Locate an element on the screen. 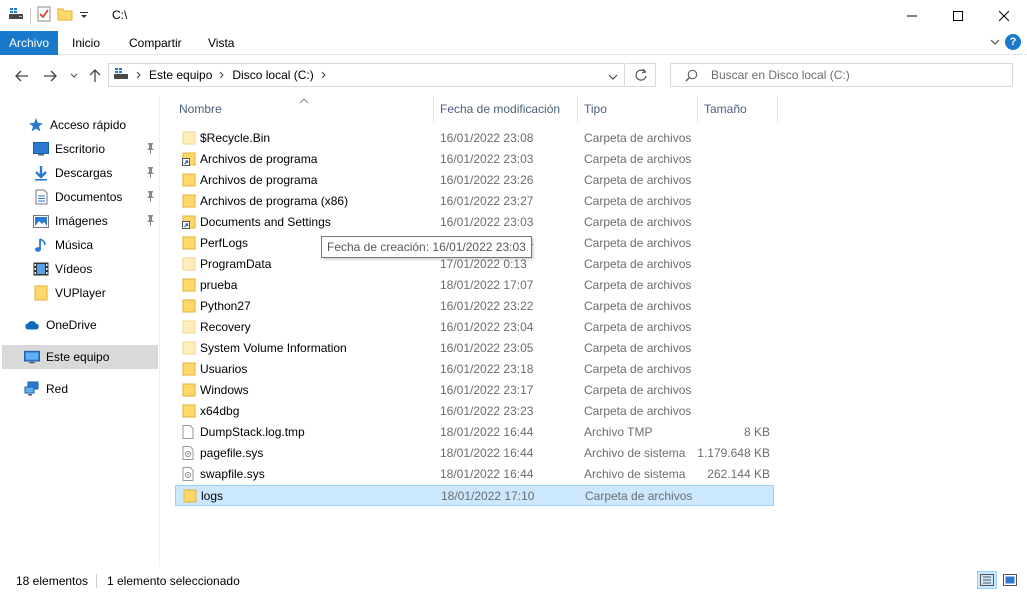  system-file-icon is located at coordinates (189, 474).